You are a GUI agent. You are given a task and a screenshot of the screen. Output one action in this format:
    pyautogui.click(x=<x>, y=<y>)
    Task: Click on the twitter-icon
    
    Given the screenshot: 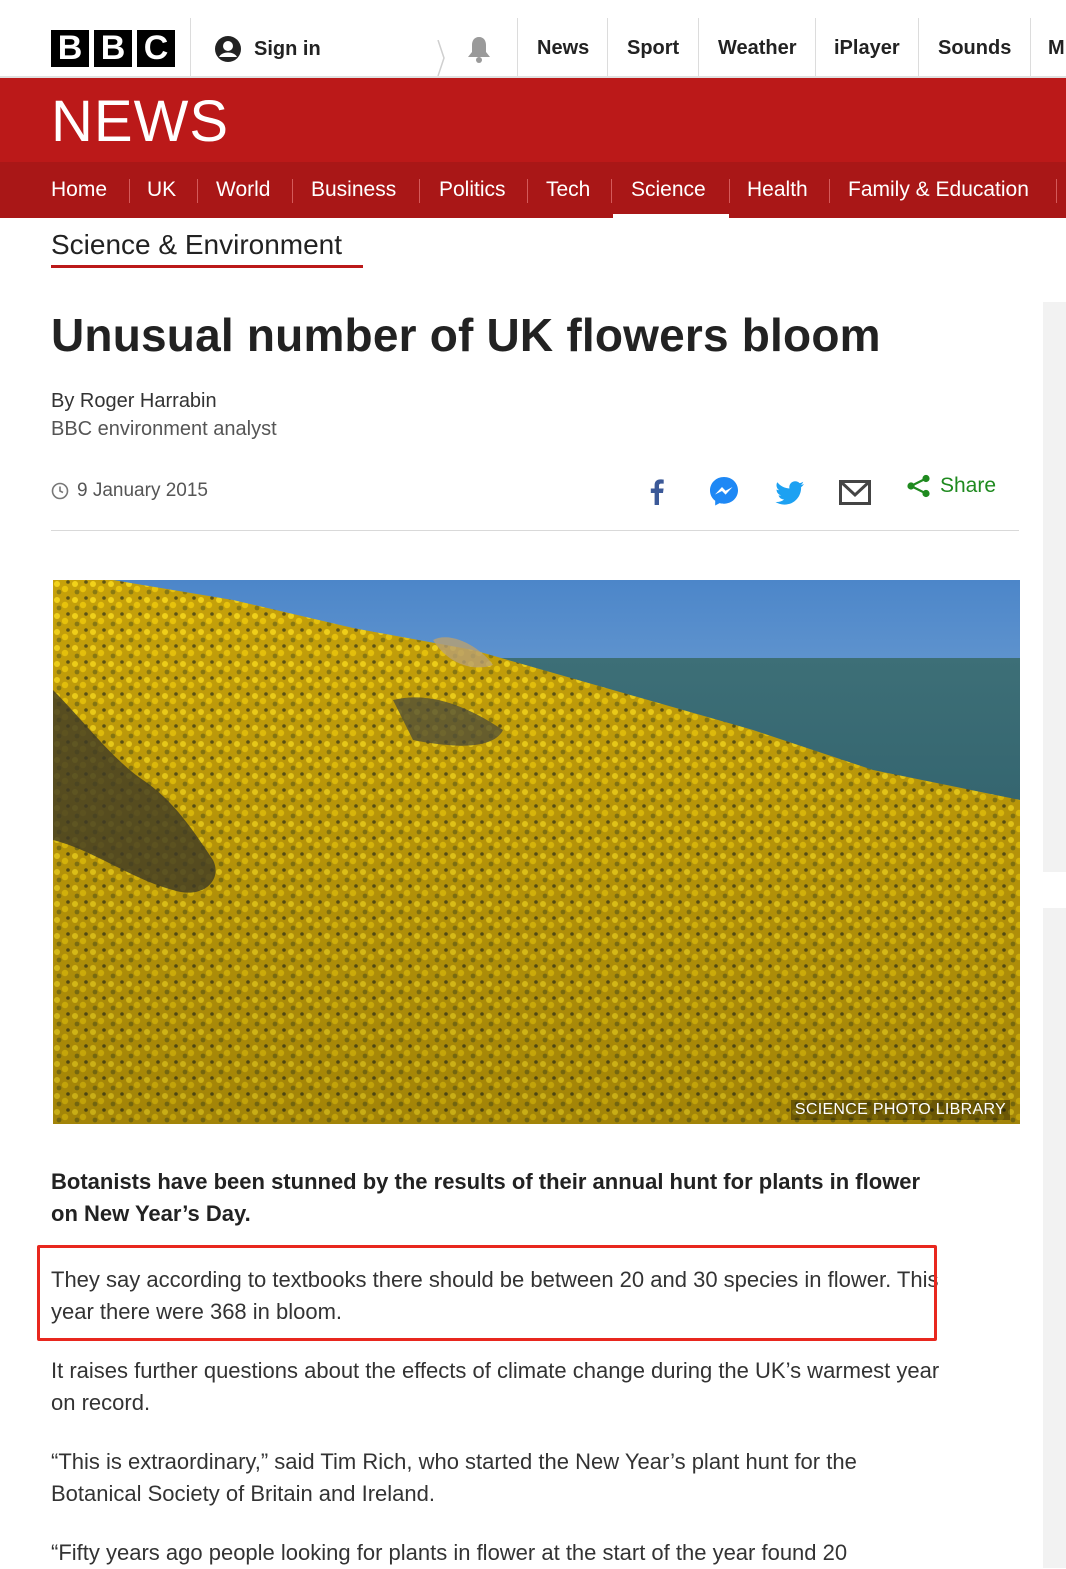 What is the action you would take?
    pyautogui.click(x=790, y=493)
    